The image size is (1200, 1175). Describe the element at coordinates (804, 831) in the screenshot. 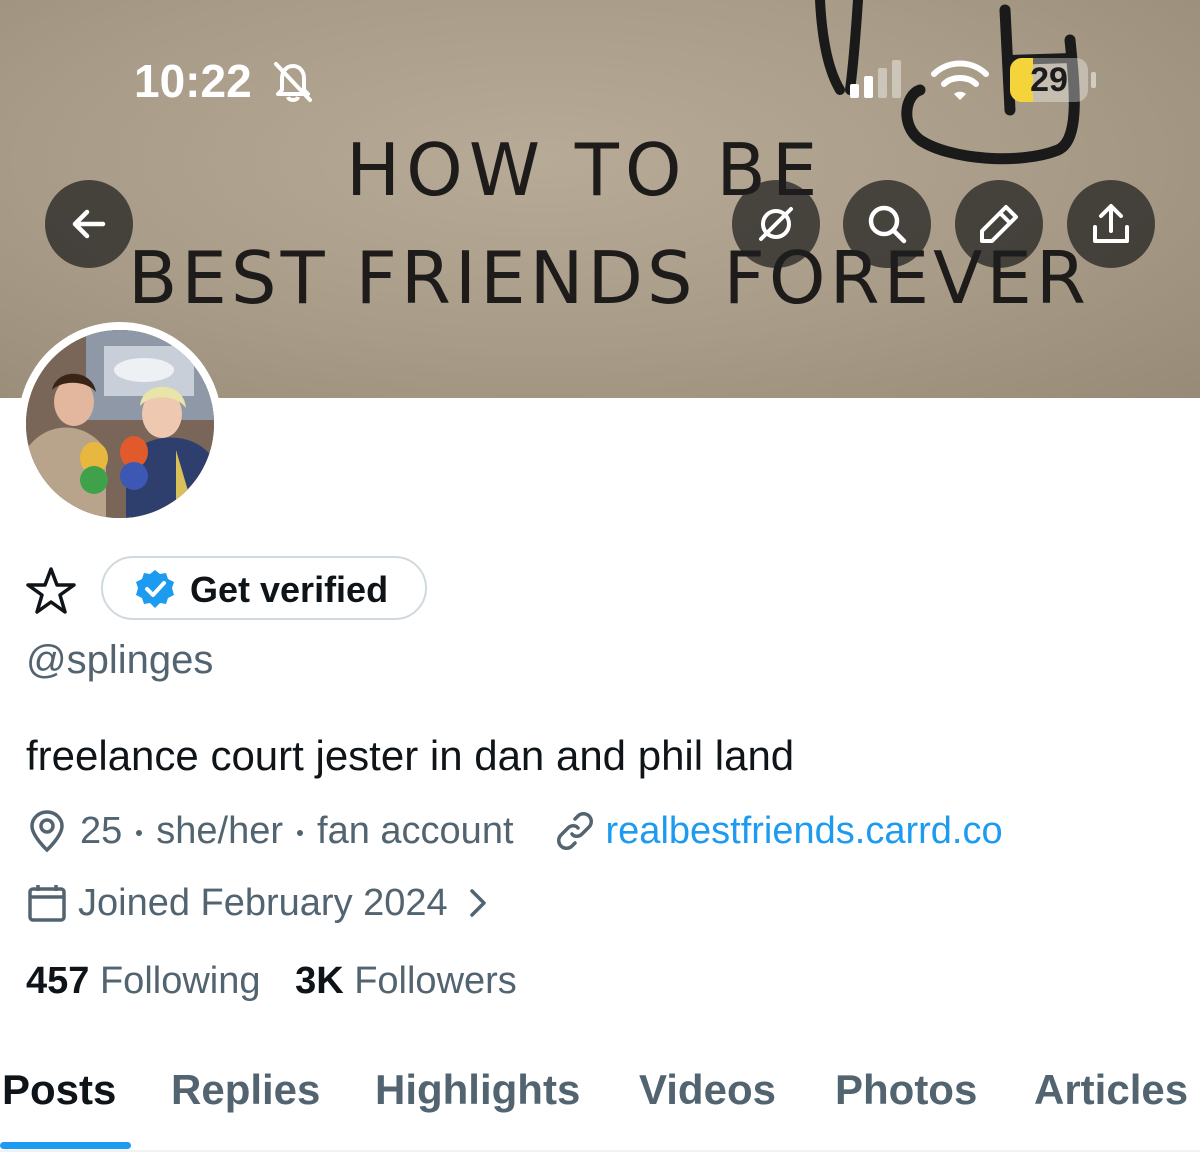

I see `profile-website-link: realbestfriends.carrd.co` at that location.